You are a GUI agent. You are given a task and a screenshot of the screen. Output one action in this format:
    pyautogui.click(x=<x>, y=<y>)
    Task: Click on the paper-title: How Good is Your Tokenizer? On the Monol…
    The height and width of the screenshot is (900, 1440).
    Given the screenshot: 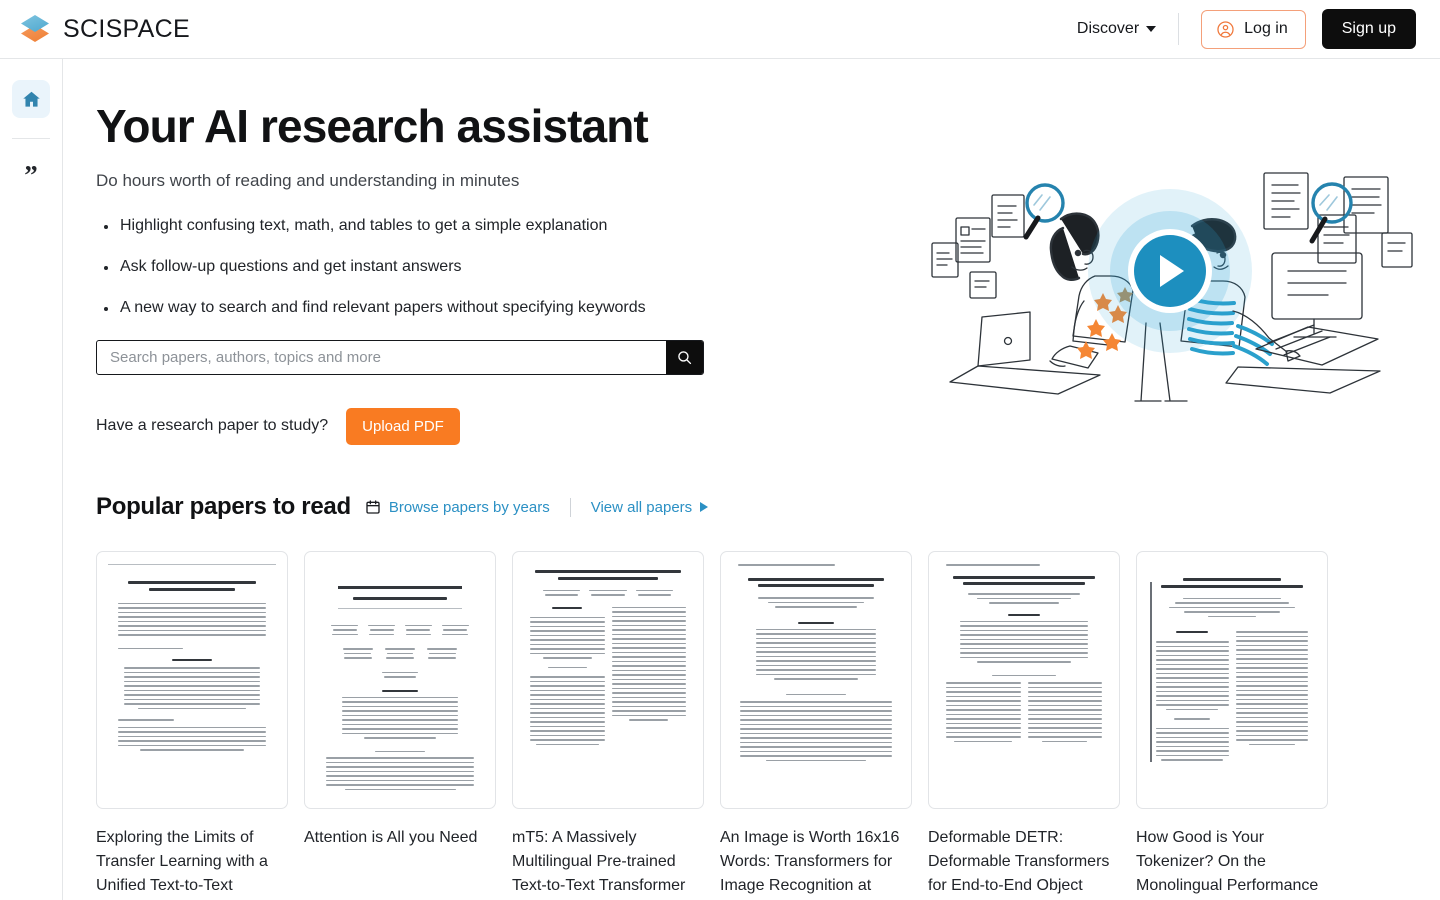 What is the action you would take?
    pyautogui.click(x=1227, y=861)
    